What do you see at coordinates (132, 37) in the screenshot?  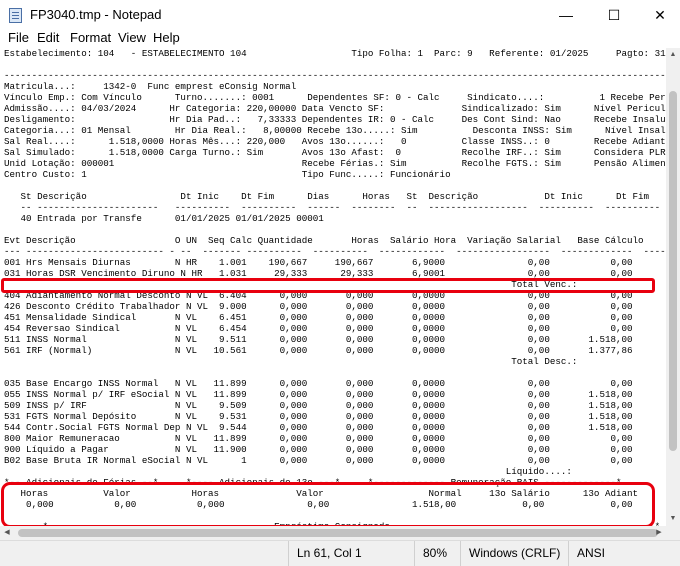 I see `menu-view: View` at bounding box center [132, 37].